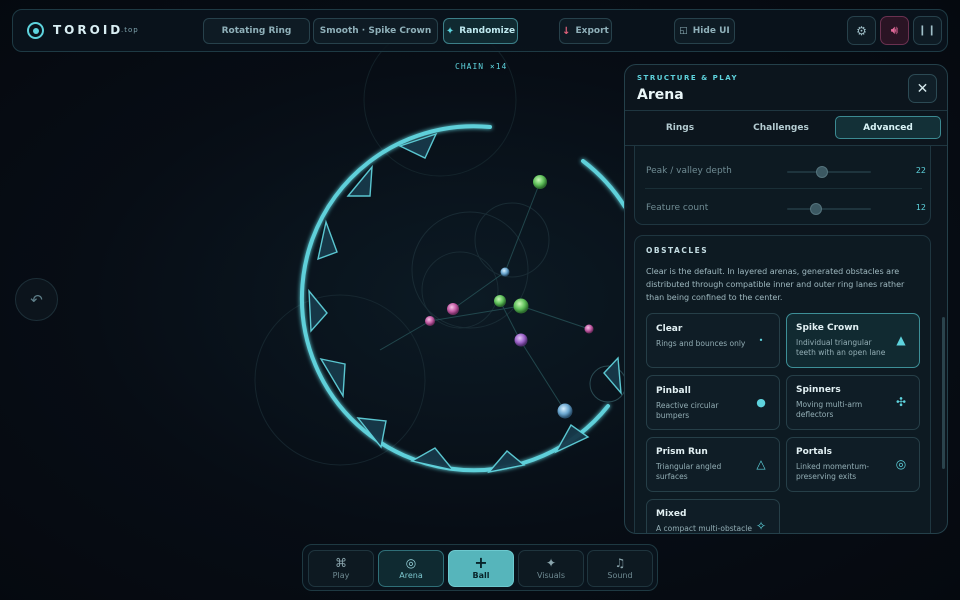 Image resolution: width=960 pixels, height=600 pixels. What do you see at coordinates (687, 410) in the screenshot?
I see `option-description: Reactive circular bumpers` at bounding box center [687, 410].